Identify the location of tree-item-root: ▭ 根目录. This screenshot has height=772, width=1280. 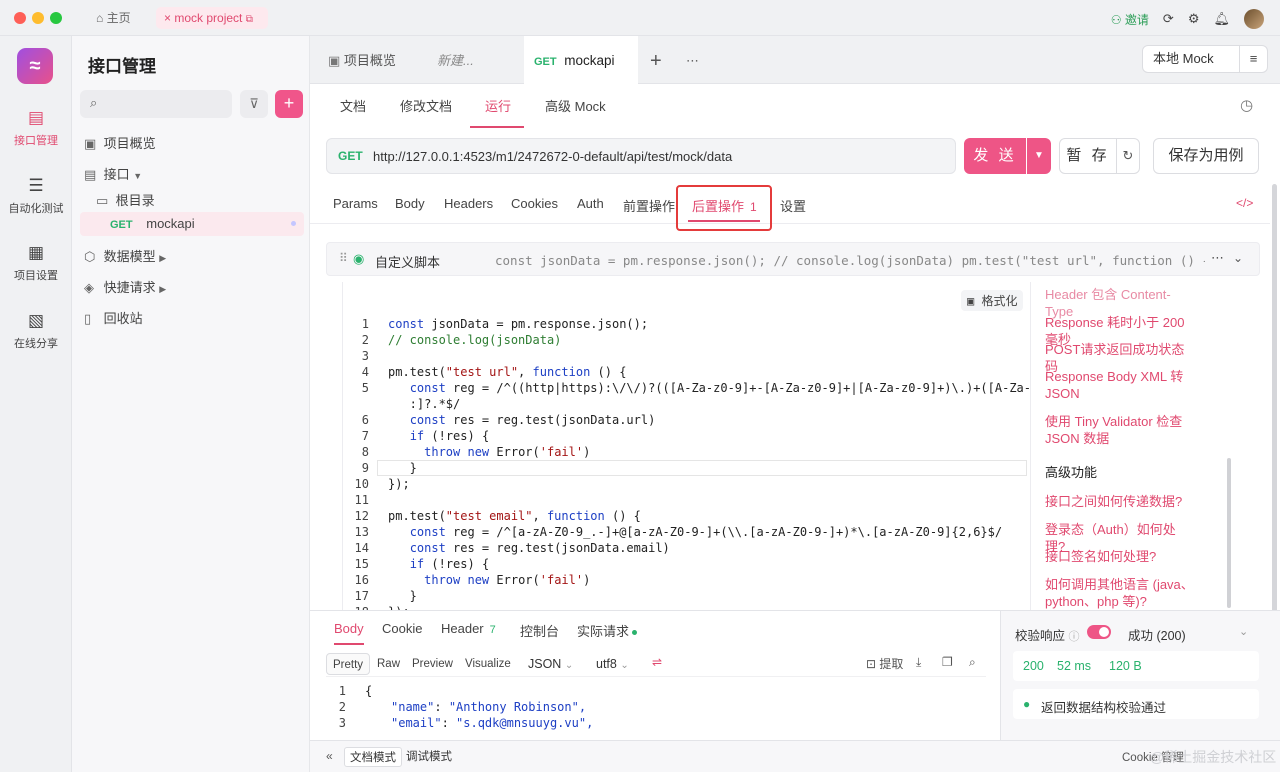
(125, 199).